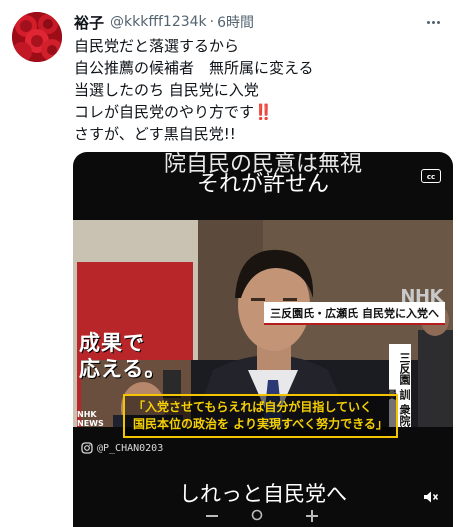  What do you see at coordinates (87, 448) in the screenshot?
I see `instagram-icon` at bounding box center [87, 448].